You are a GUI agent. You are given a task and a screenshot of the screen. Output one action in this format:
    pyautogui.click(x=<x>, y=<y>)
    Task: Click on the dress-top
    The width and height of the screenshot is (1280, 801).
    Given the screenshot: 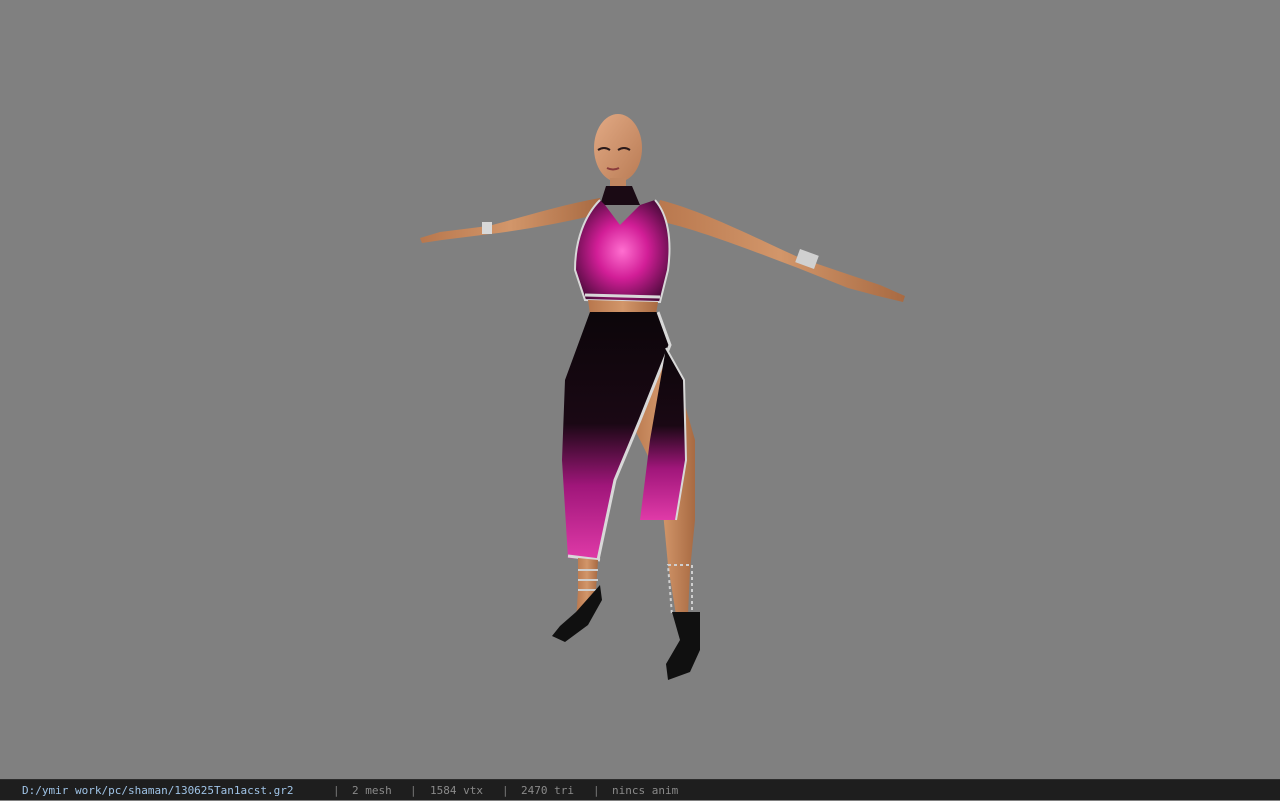 What is the action you would take?
    pyautogui.click(x=622, y=251)
    